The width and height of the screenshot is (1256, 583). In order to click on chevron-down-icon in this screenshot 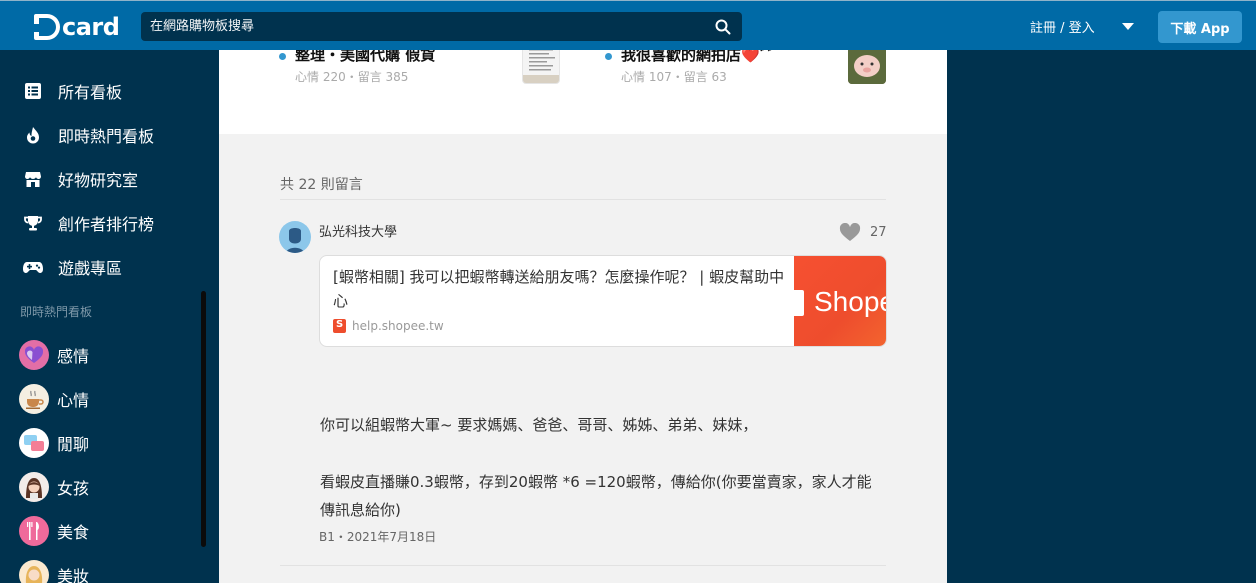, I will do `click(1128, 26)`.